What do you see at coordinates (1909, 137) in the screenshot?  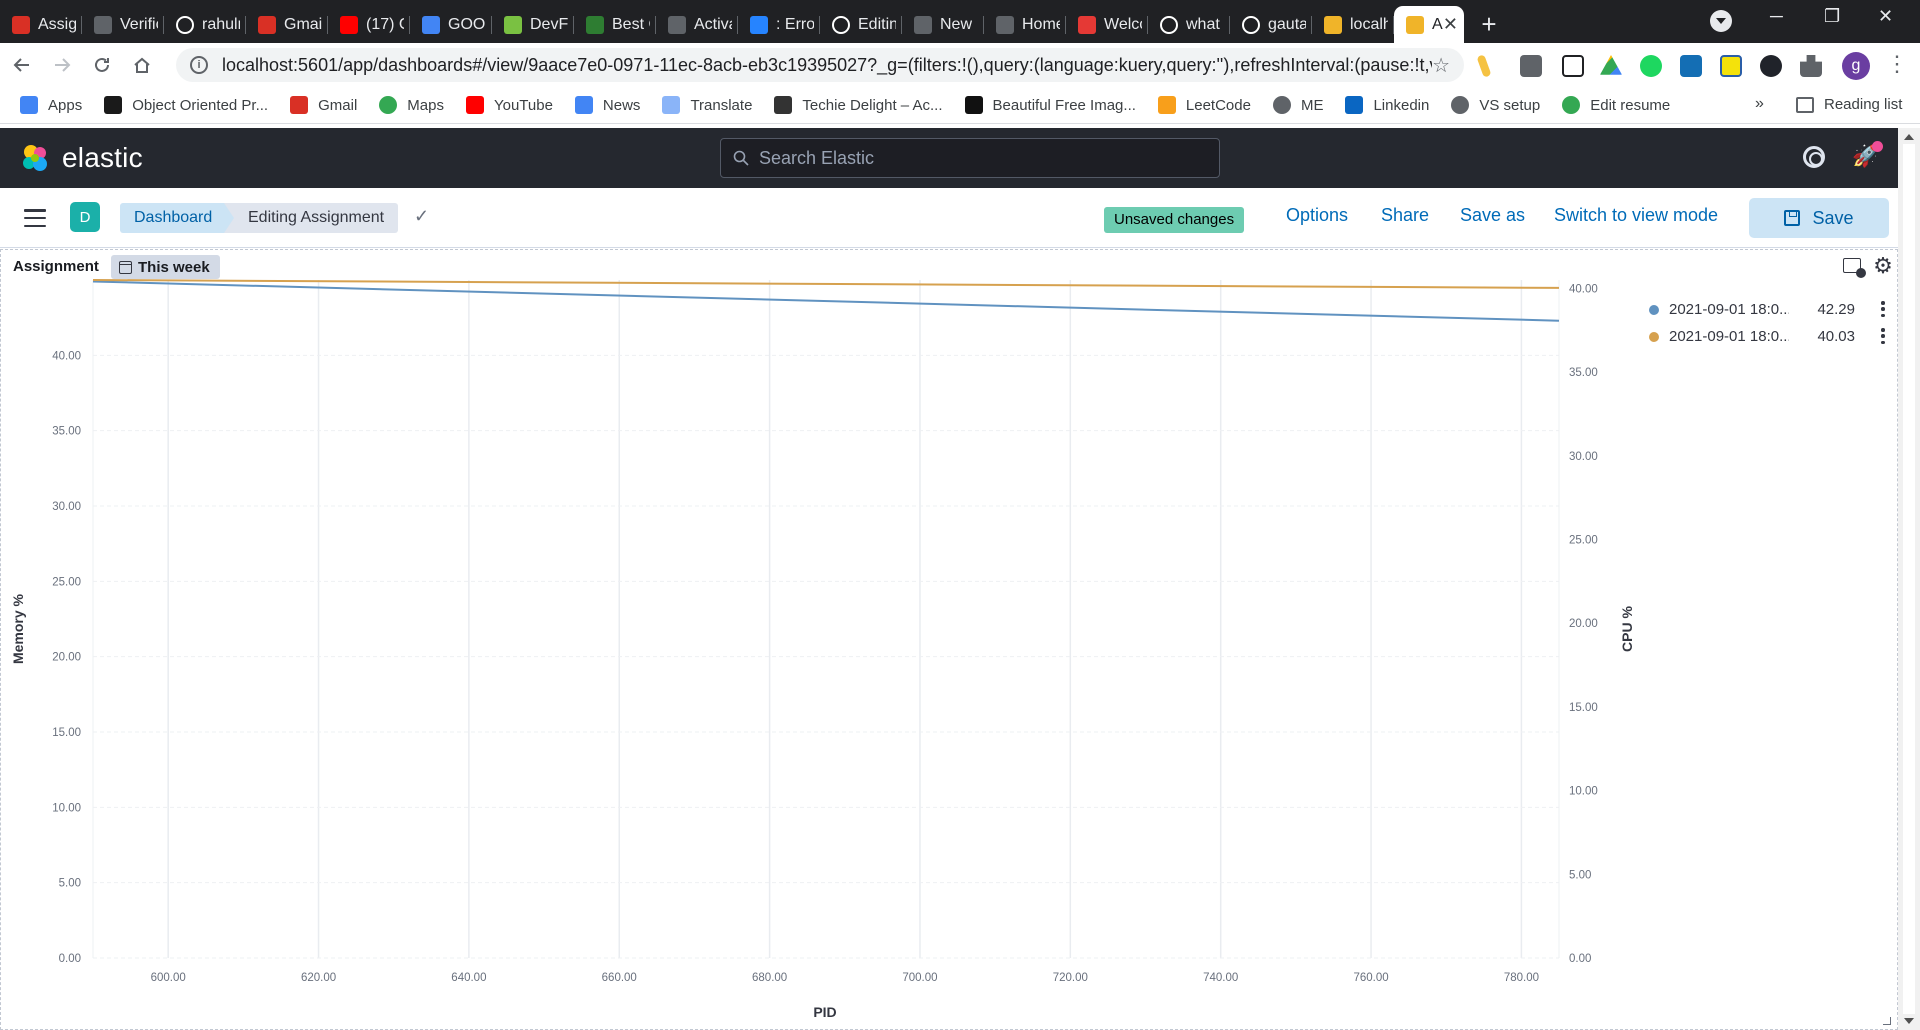 I see `scroll-up-icon` at bounding box center [1909, 137].